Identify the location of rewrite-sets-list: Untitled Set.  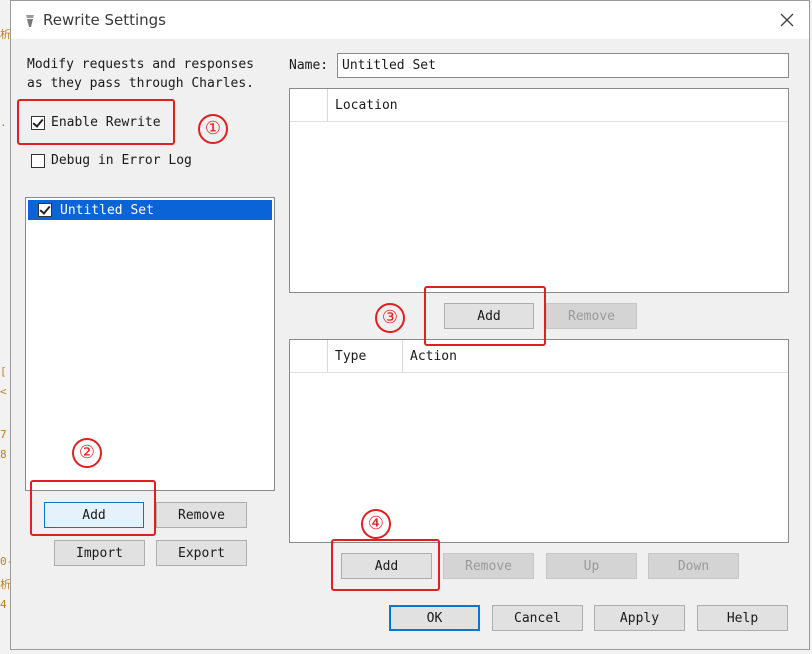
(150, 344).